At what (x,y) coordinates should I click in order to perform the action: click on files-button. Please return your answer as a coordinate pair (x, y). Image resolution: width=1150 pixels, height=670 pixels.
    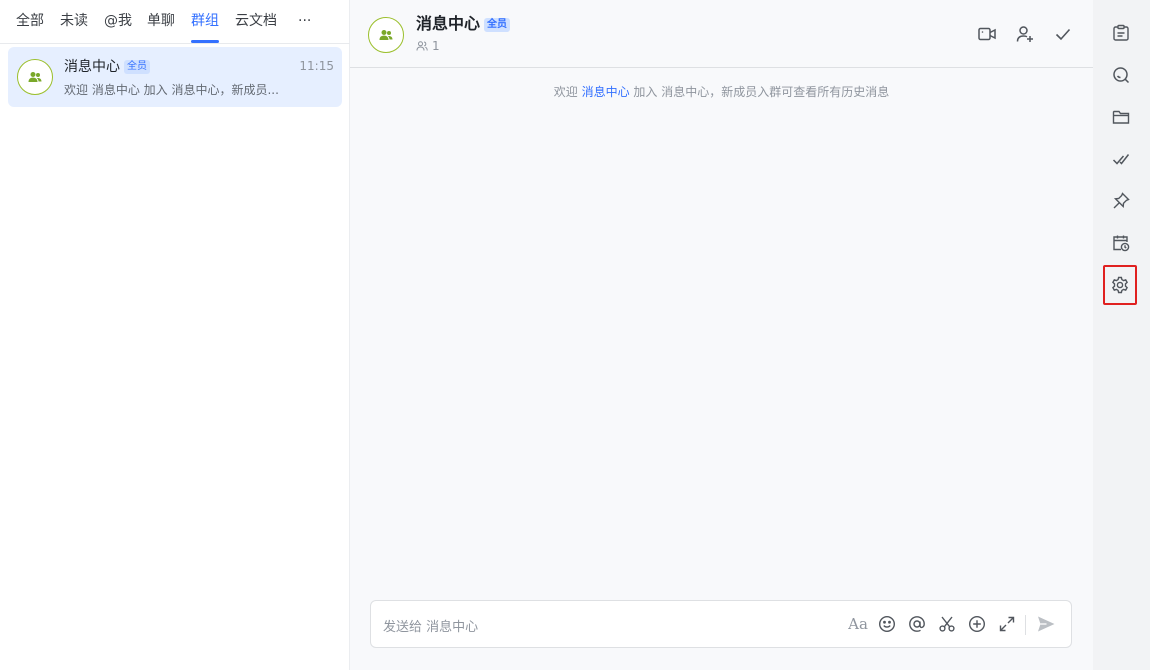
    Looking at the image, I should click on (1121, 117).